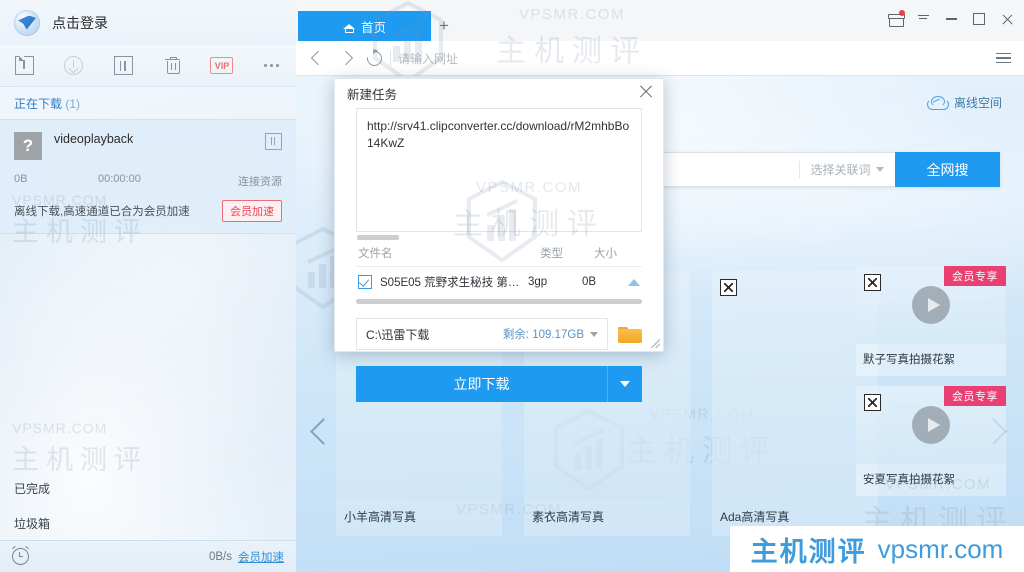 The height and width of the screenshot is (572, 1024). I want to click on new-tab-button: +, so click(444, 26).